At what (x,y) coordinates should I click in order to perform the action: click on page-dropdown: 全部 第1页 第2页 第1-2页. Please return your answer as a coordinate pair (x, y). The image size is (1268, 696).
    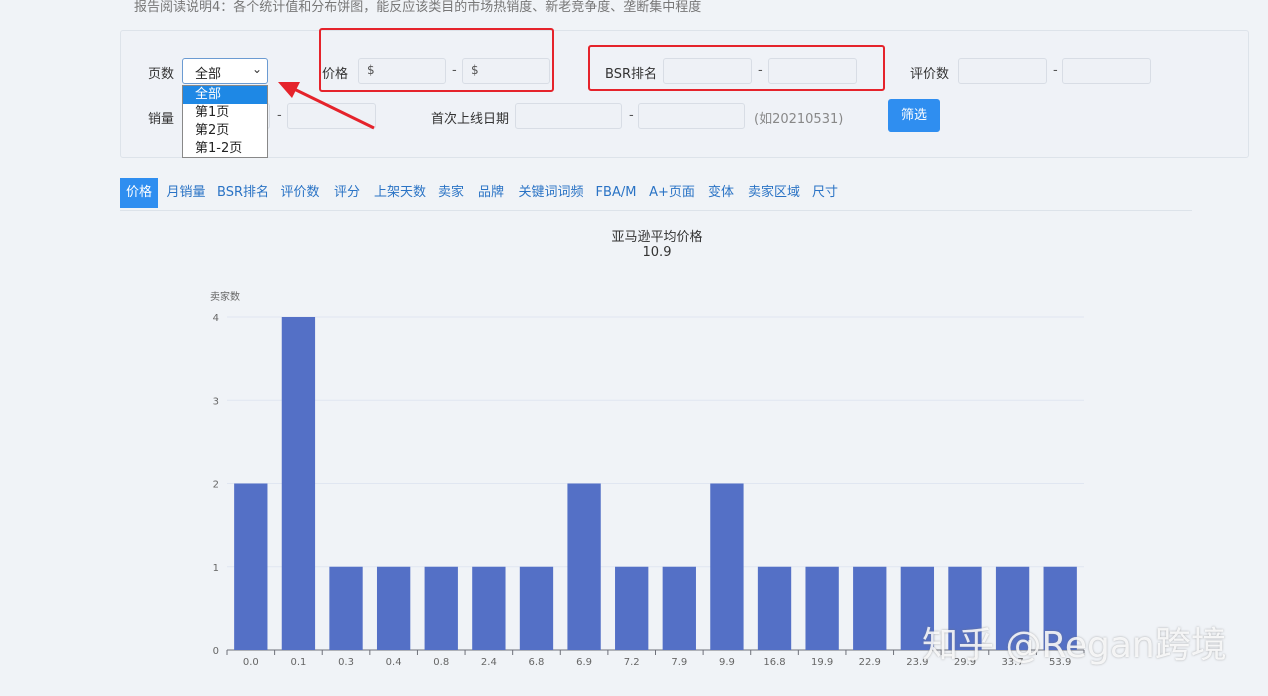
    Looking at the image, I should click on (225, 121).